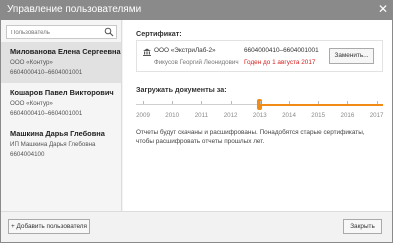 Image resolution: width=393 pixels, height=243 pixels. Describe the element at coordinates (65, 51) in the screenshot. I see `user-name: Милованова Елена Сергеевна` at that location.